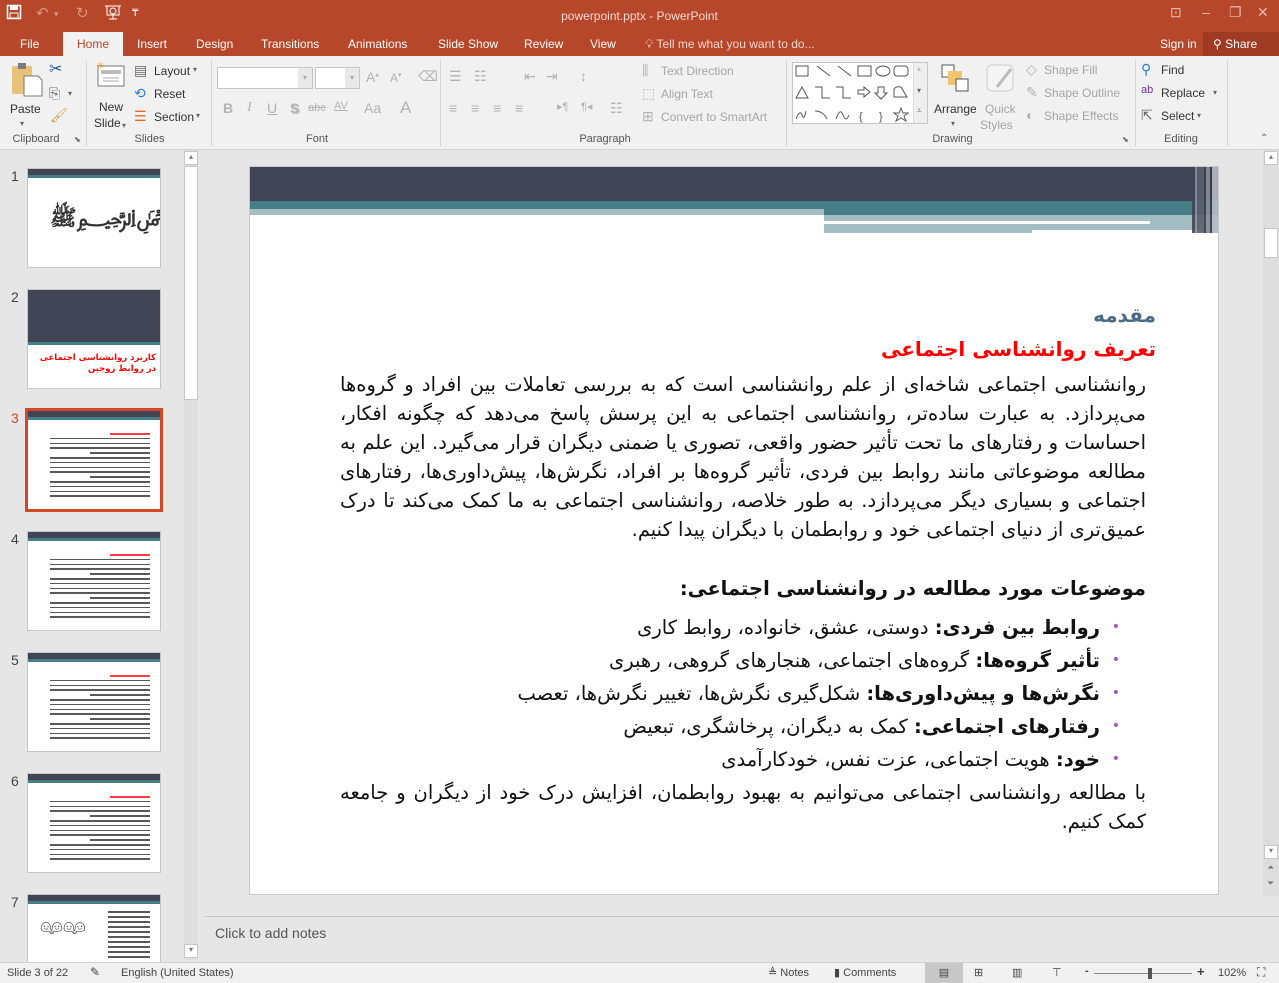 This screenshot has width=1279, height=983. Describe the element at coordinates (497, 108) in the screenshot. I see `align-right-icon: ≡` at that location.